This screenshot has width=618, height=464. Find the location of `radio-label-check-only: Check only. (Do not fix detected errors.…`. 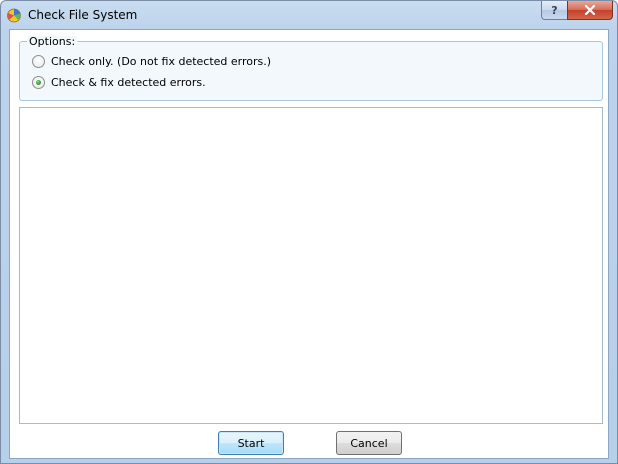

radio-label-check-only: Check only. (Do not fix detected errors.… is located at coordinates (161, 61).